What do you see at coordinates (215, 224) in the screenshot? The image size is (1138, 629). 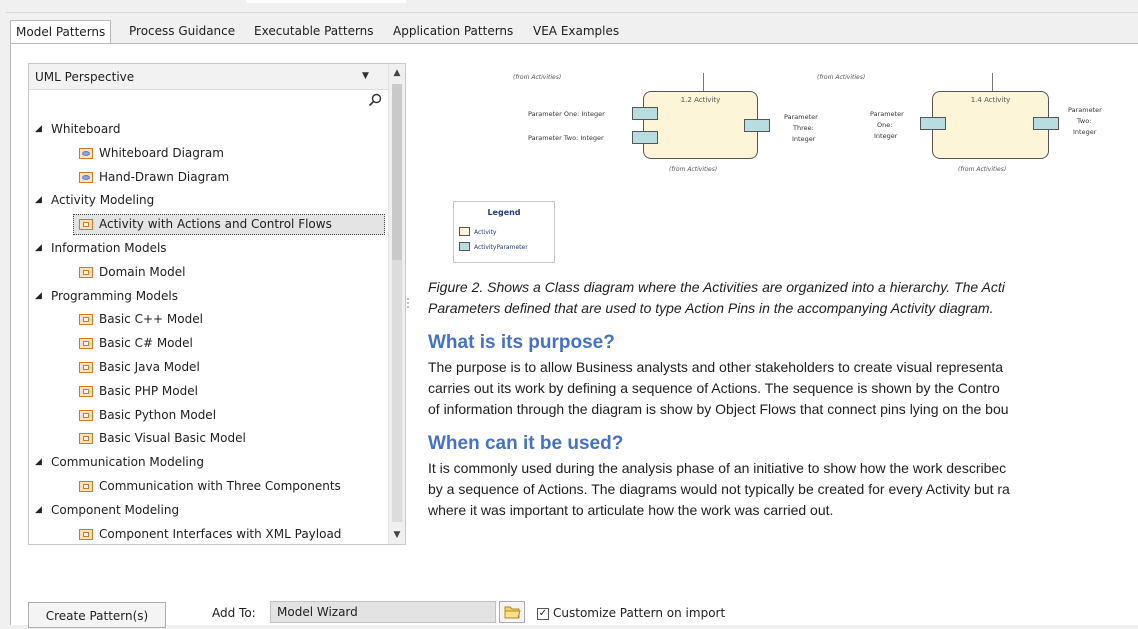 I see `tree-item-label: Activity with Actions and Control Flows` at bounding box center [215, 224].